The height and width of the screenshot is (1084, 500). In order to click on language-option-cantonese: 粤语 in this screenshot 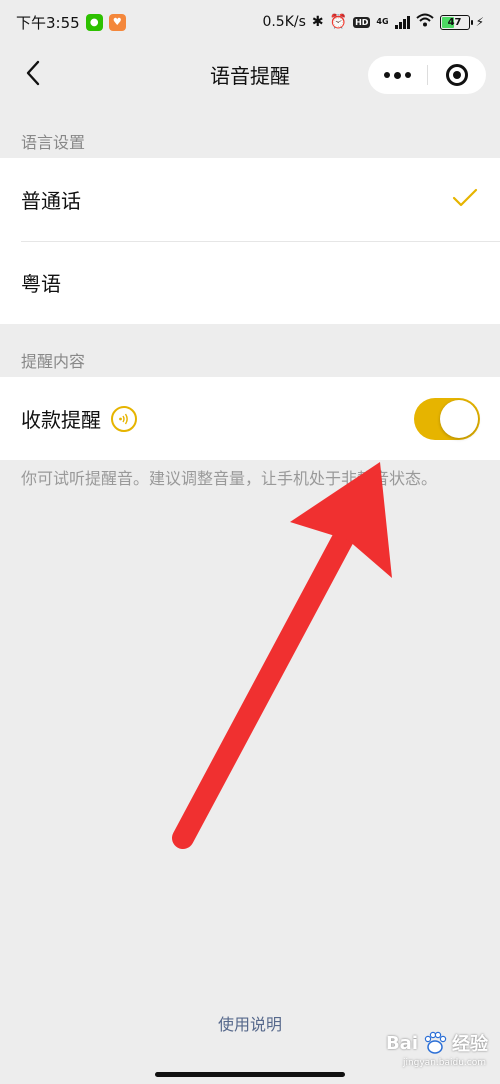, I will do `click(250, 282)`.